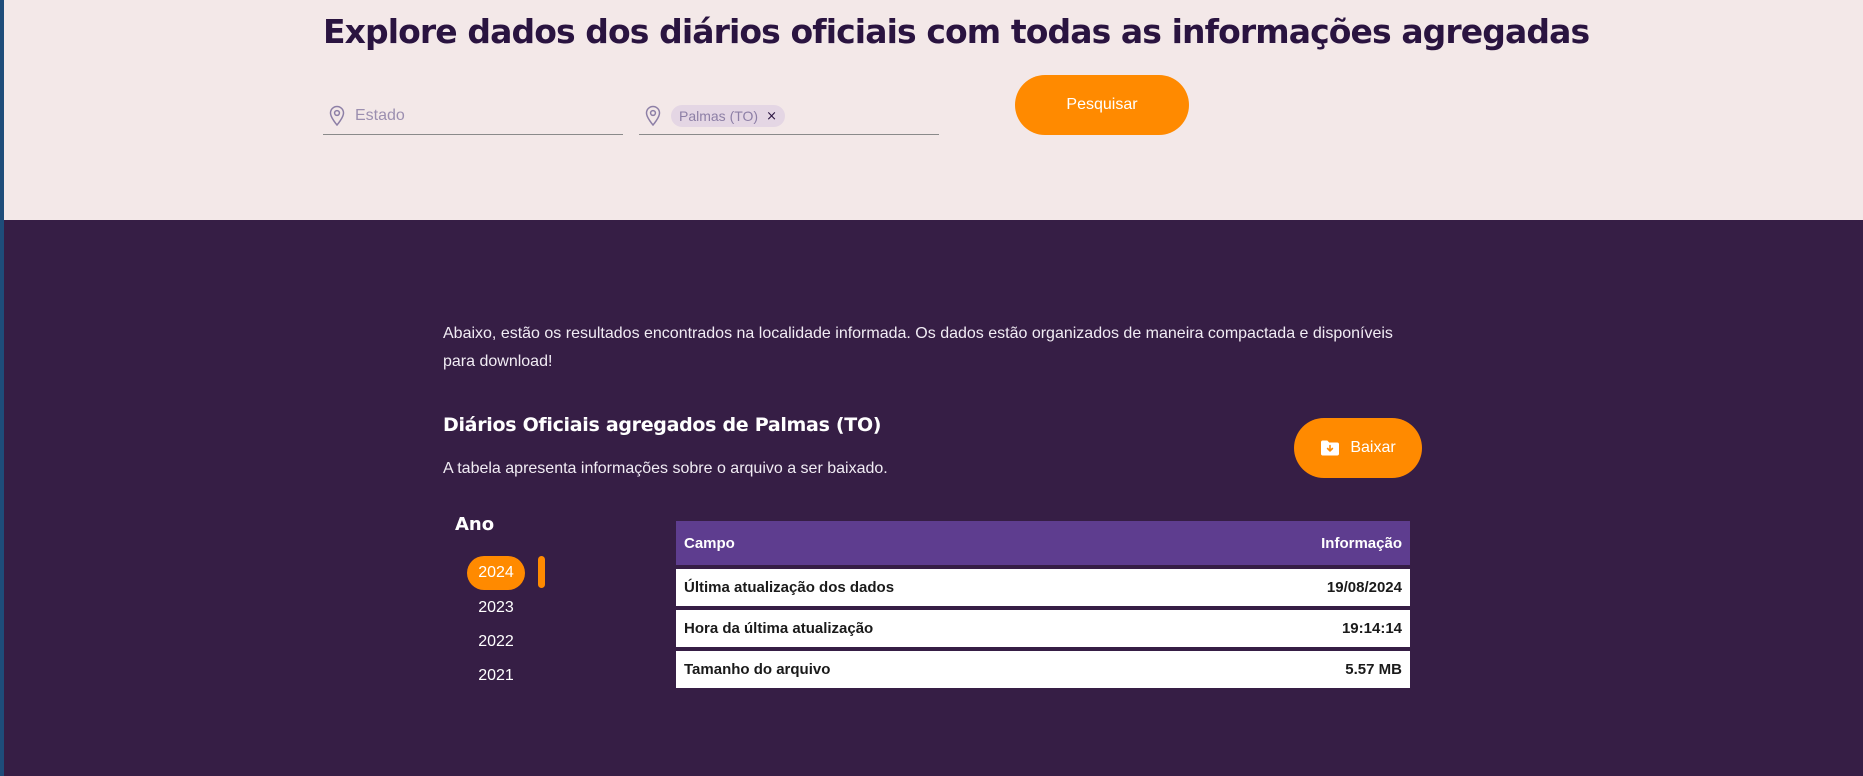 This screenshot has height=776, width=1863. What do you see at coordinates (496, 676) in the screenshot?
I see `year-item-2021: 2021` at bounding box center [496, 676].